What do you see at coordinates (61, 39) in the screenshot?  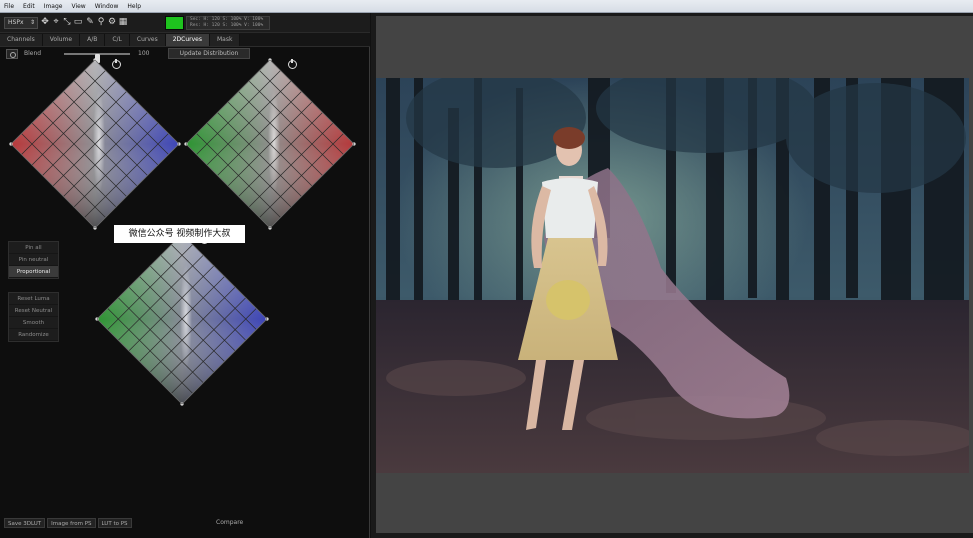 I see `tab-volume: Volume` at bounding box center [61, 39].